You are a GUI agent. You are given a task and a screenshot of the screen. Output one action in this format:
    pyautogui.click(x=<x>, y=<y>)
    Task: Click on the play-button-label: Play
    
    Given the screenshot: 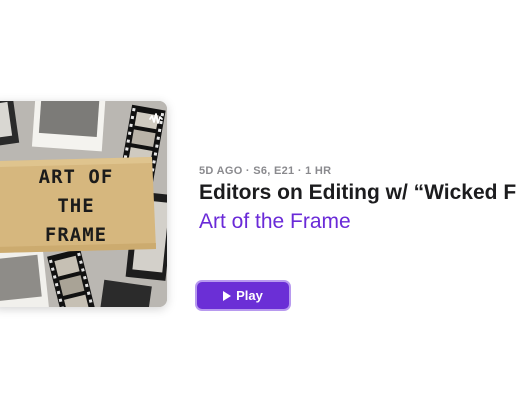 What is the action you would take?
    pyautogui.click(x=249, y=295)
    